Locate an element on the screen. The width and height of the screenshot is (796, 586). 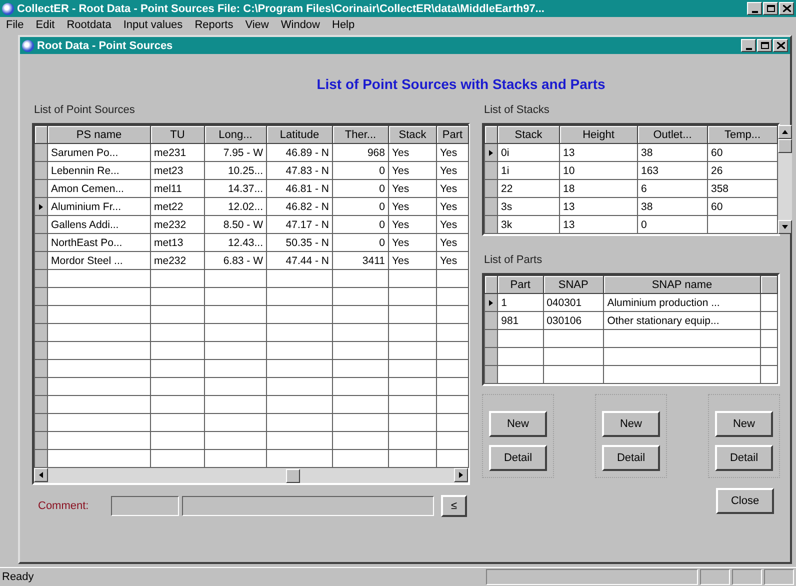
table-cell: me232 is located at coordinates (177, 261).